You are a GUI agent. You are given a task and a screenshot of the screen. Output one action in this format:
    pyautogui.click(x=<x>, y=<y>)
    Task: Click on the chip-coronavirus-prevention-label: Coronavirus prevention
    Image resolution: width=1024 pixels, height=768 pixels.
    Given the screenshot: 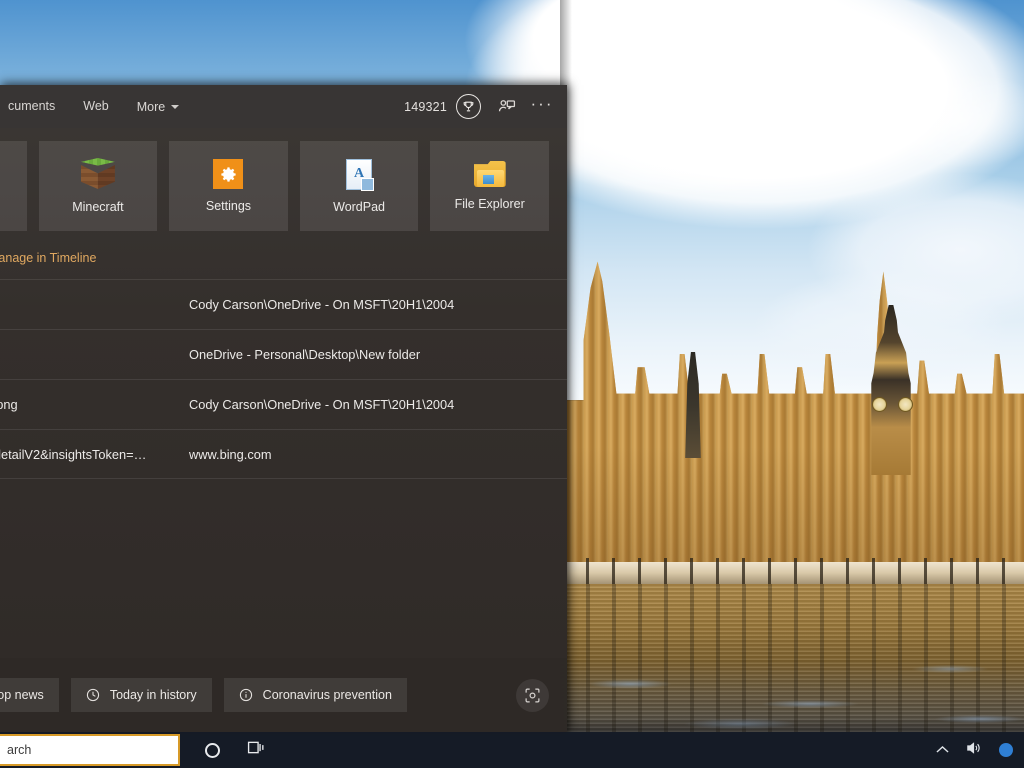 What is the action you would take?
    pyautogui.click(x=327, y=695)
    